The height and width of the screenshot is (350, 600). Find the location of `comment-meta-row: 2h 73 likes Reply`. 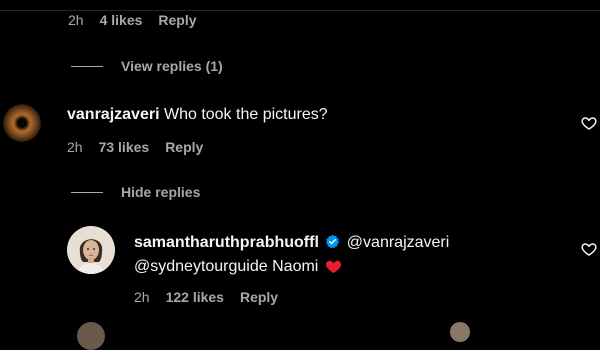

comment-meta-row: 2h 73 likes Reply is located at coordinates (143, 147).